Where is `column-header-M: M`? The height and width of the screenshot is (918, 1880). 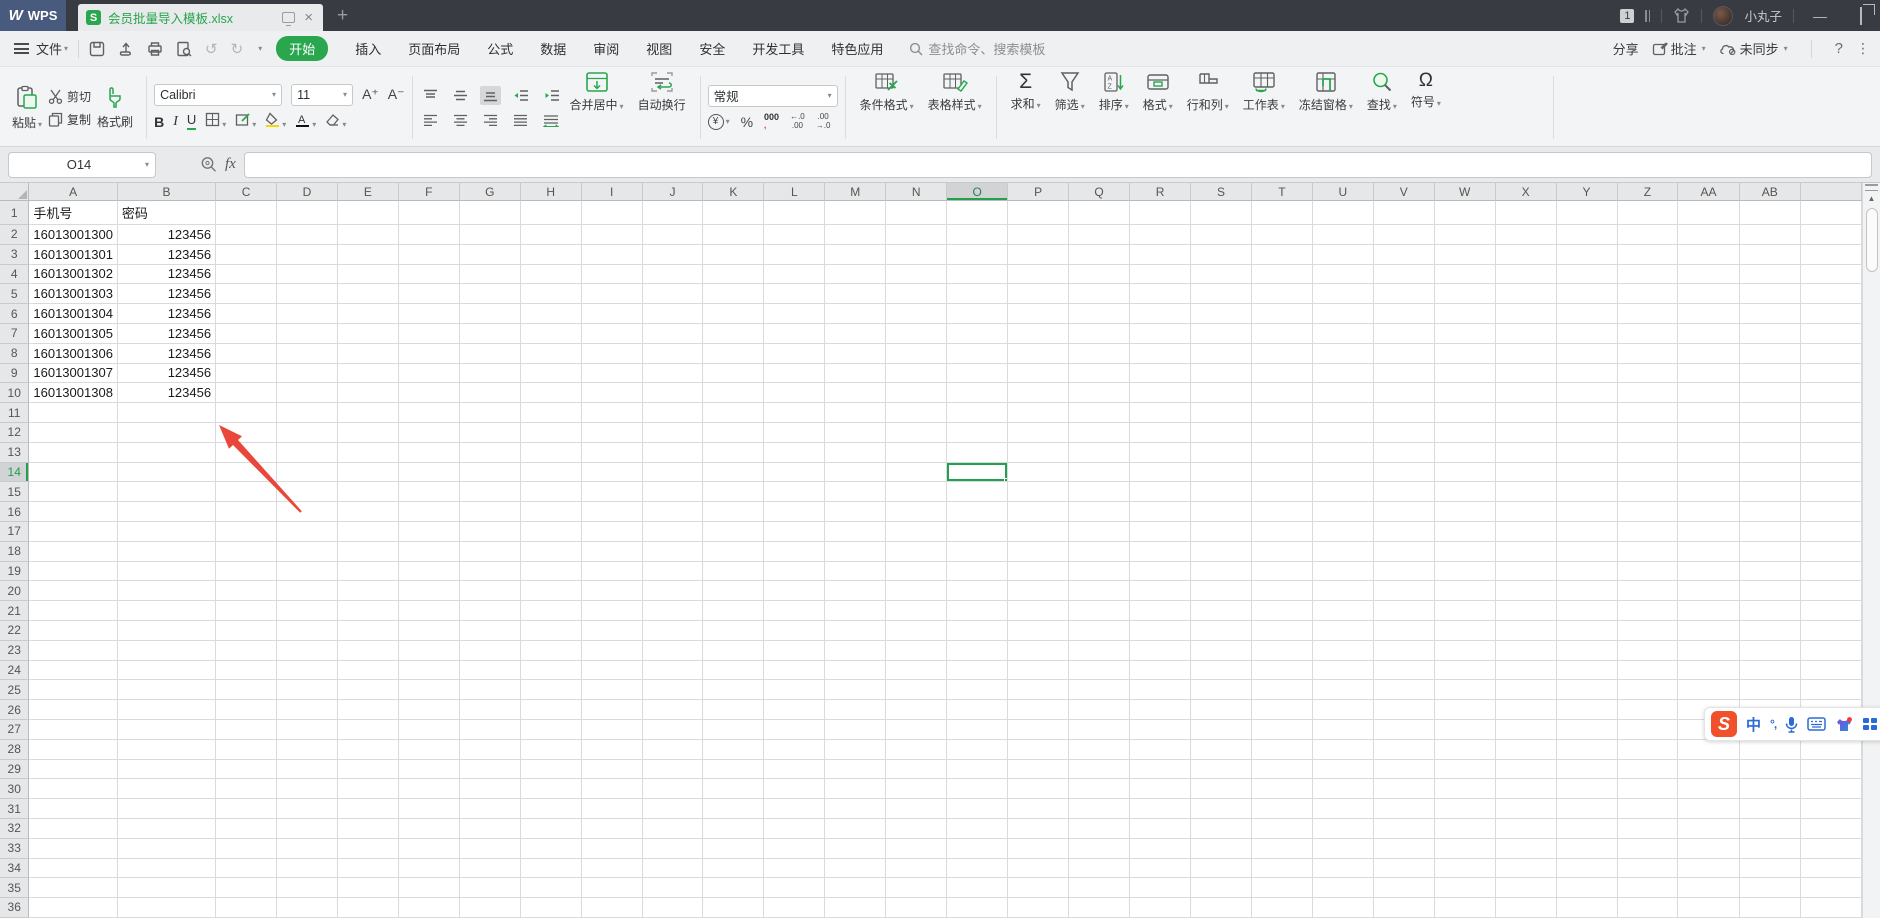 column-header-M: M is located at coordinates (856, 192).